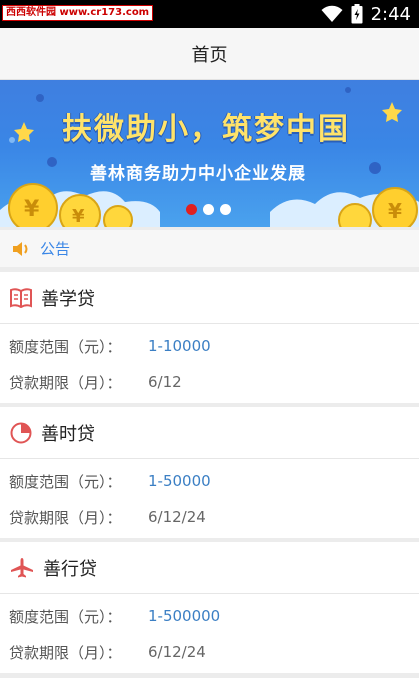 The width and height of the screenshot is (419, 694). What do you see at coordinates (209, 433) in the screenshot?
I see `product-header: 善时贷` at bounding box center [209, 433].